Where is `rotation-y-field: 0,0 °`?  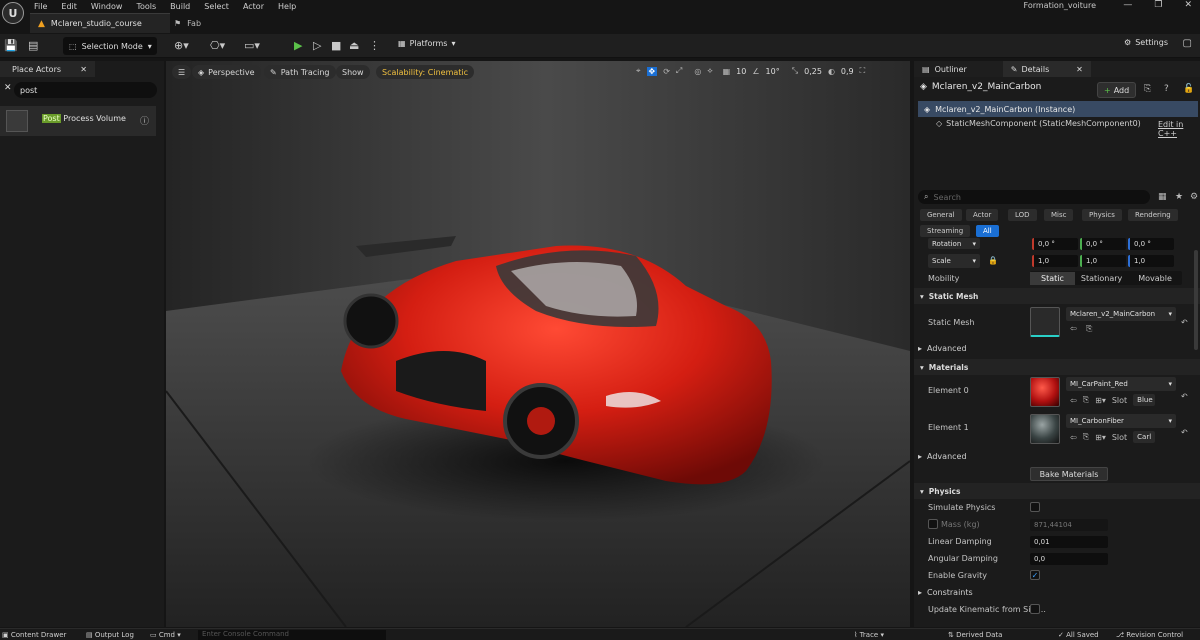 rotation-y-field: 0,0 ° is located at coordinates (1103, 244).